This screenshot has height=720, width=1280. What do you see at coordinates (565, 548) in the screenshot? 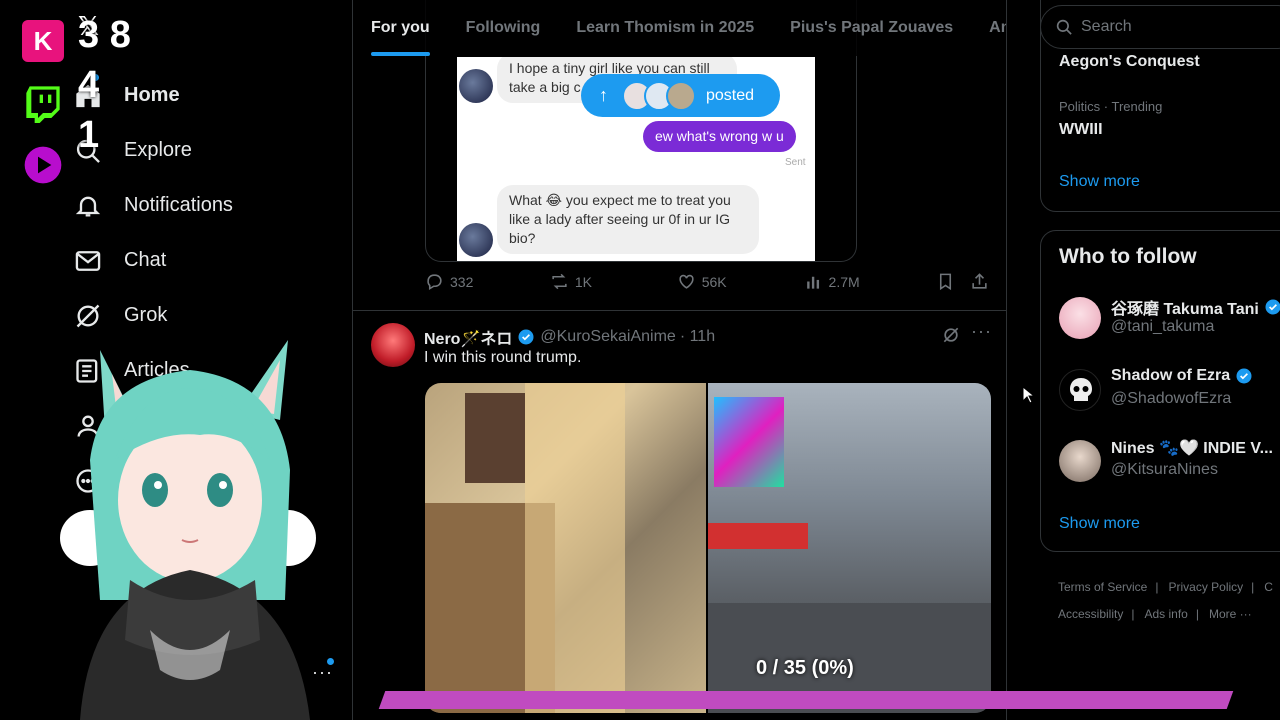
I see `figure-shelf-image` at bounding box center [565, 548].